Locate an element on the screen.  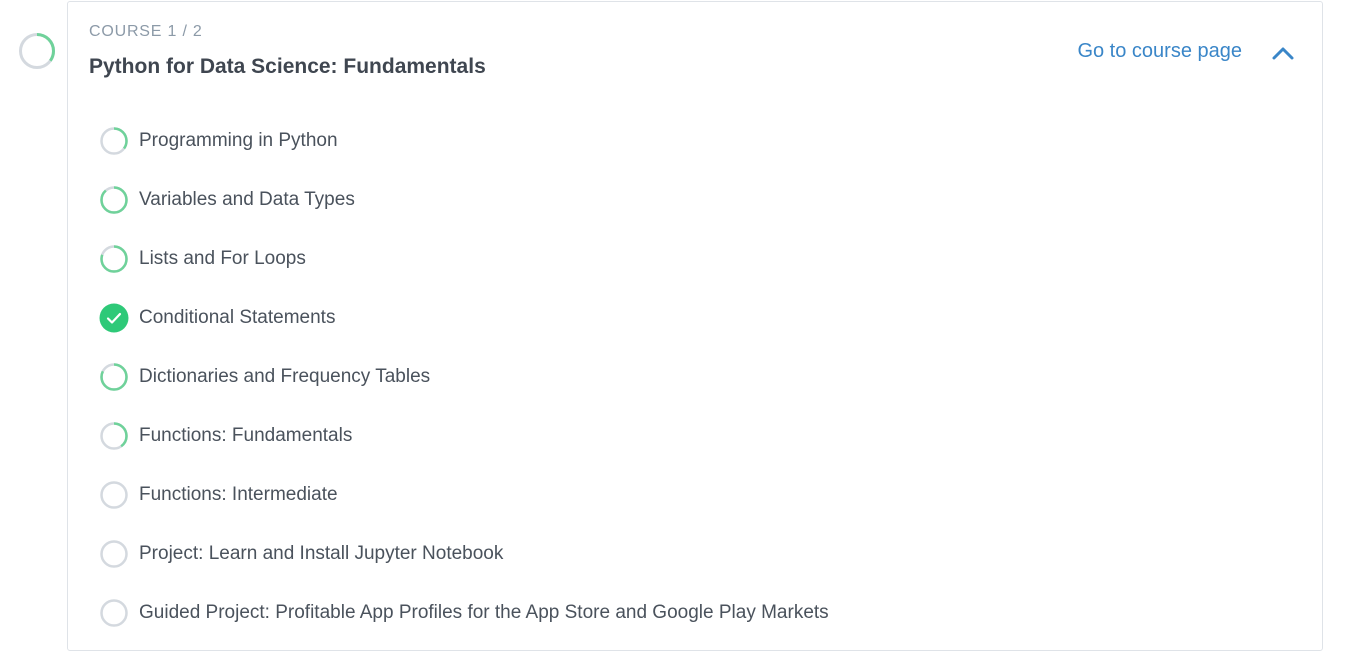
lesson-item: Dictionaries and Frequency Tables is located at coordinates (464, 376).